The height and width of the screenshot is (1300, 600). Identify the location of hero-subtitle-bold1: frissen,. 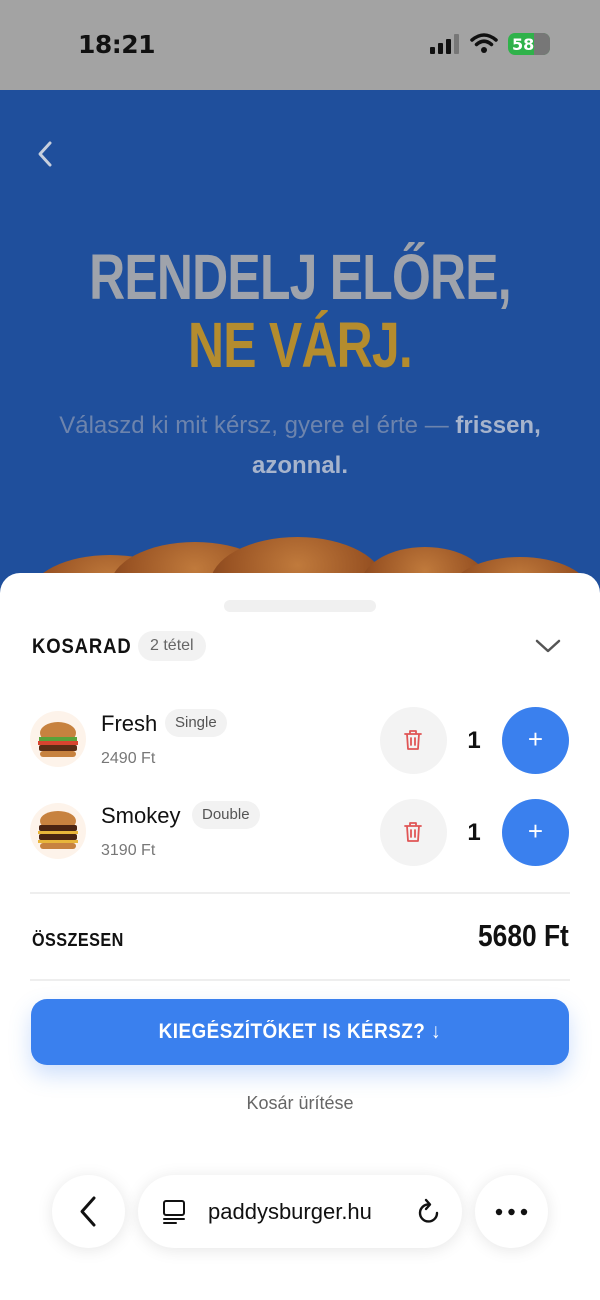
(498, 425).